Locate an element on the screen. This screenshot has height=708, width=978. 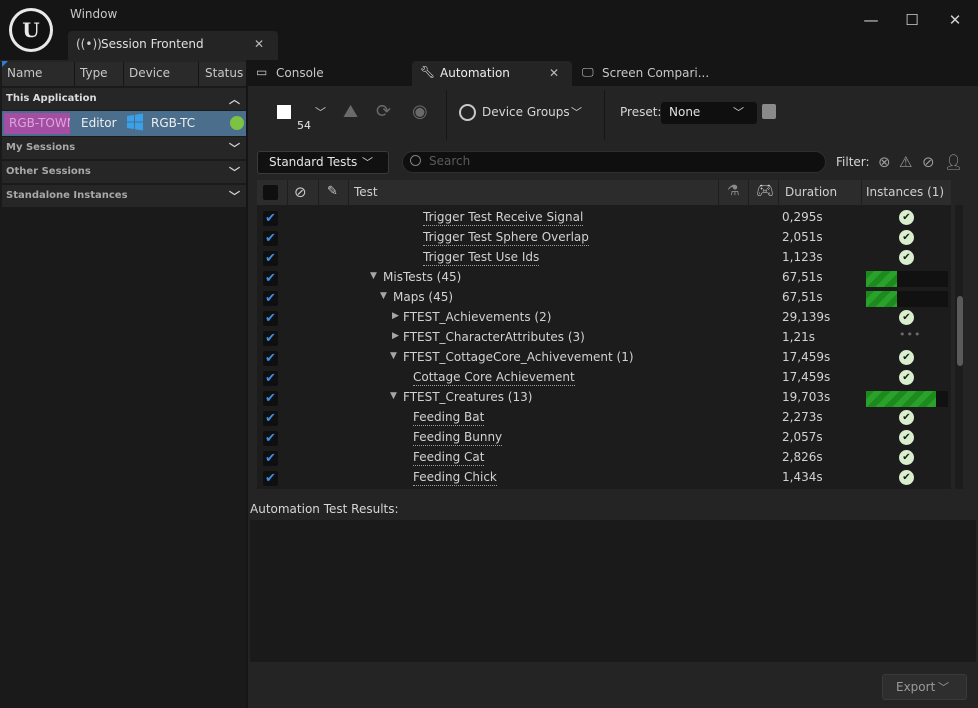
test-name: Trigger Test Use Ids is located at coordinates (481, 258).